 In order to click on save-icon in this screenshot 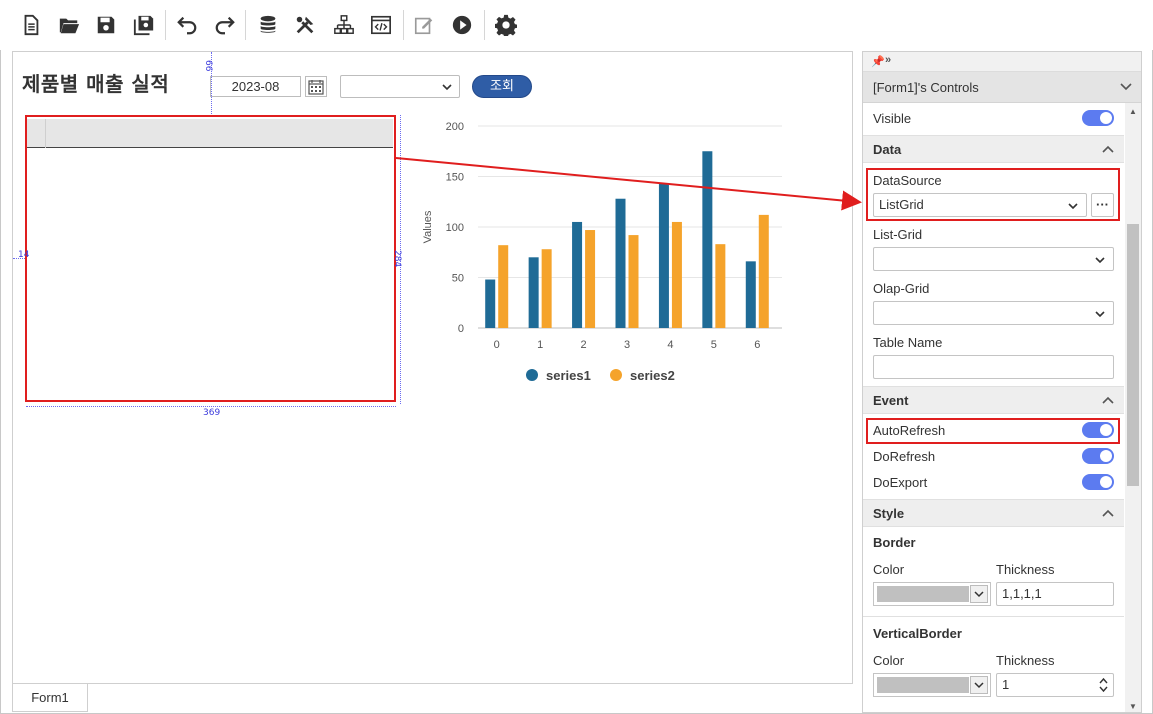, I will do `click(106, 25)`.